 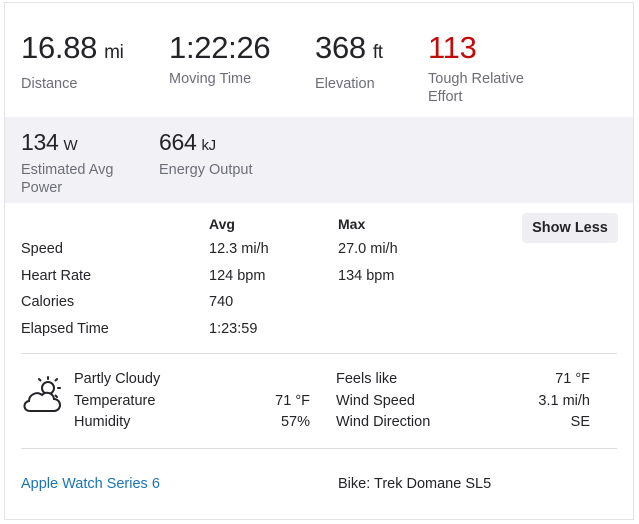 I want to click on column-header-max: Max, so click(x=352, y=224).